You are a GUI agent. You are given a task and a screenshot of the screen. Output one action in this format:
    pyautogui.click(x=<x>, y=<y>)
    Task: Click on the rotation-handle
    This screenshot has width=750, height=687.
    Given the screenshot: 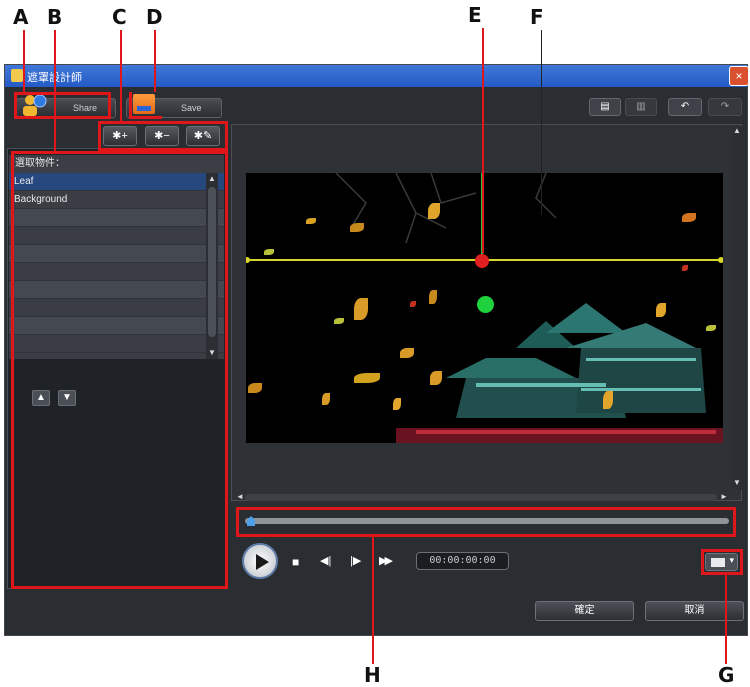 What is the action you would take?
    pyautogui.click(x=485, y=304)
    